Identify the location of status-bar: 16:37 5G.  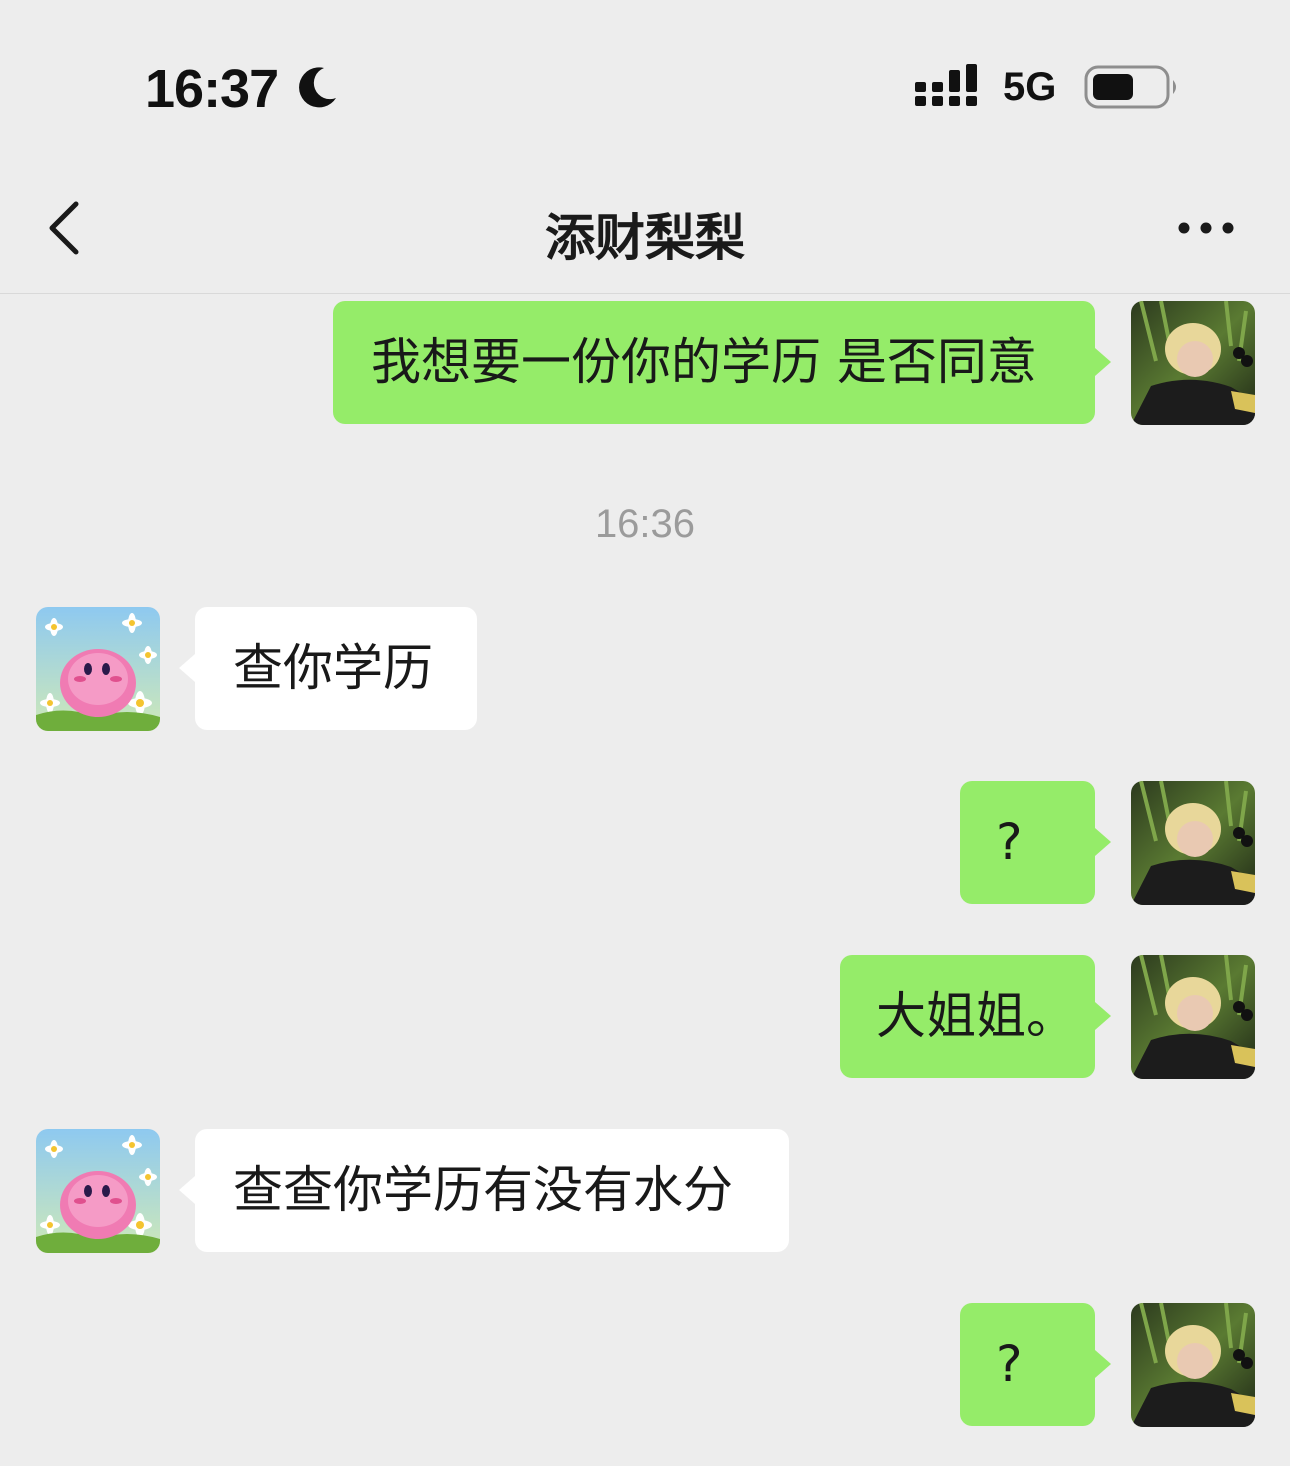
(645, 80).